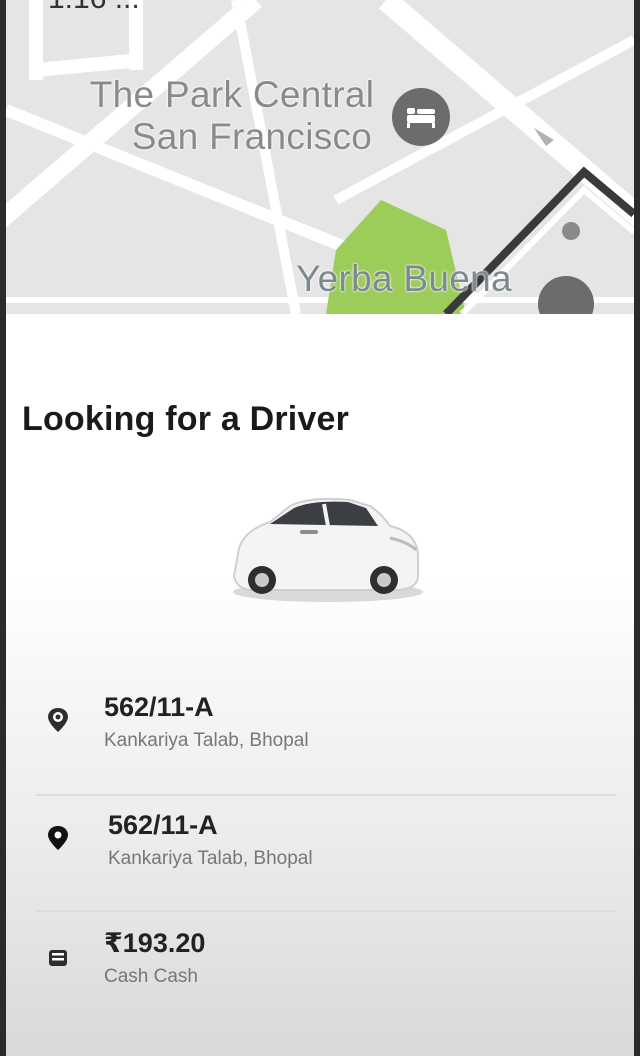  What do you see at coordinates (326, 738) in the screenshot?
I see `pickup-row: 562/11-A Kankariya Talab, Bhopal` at bounding box center [326, 738].